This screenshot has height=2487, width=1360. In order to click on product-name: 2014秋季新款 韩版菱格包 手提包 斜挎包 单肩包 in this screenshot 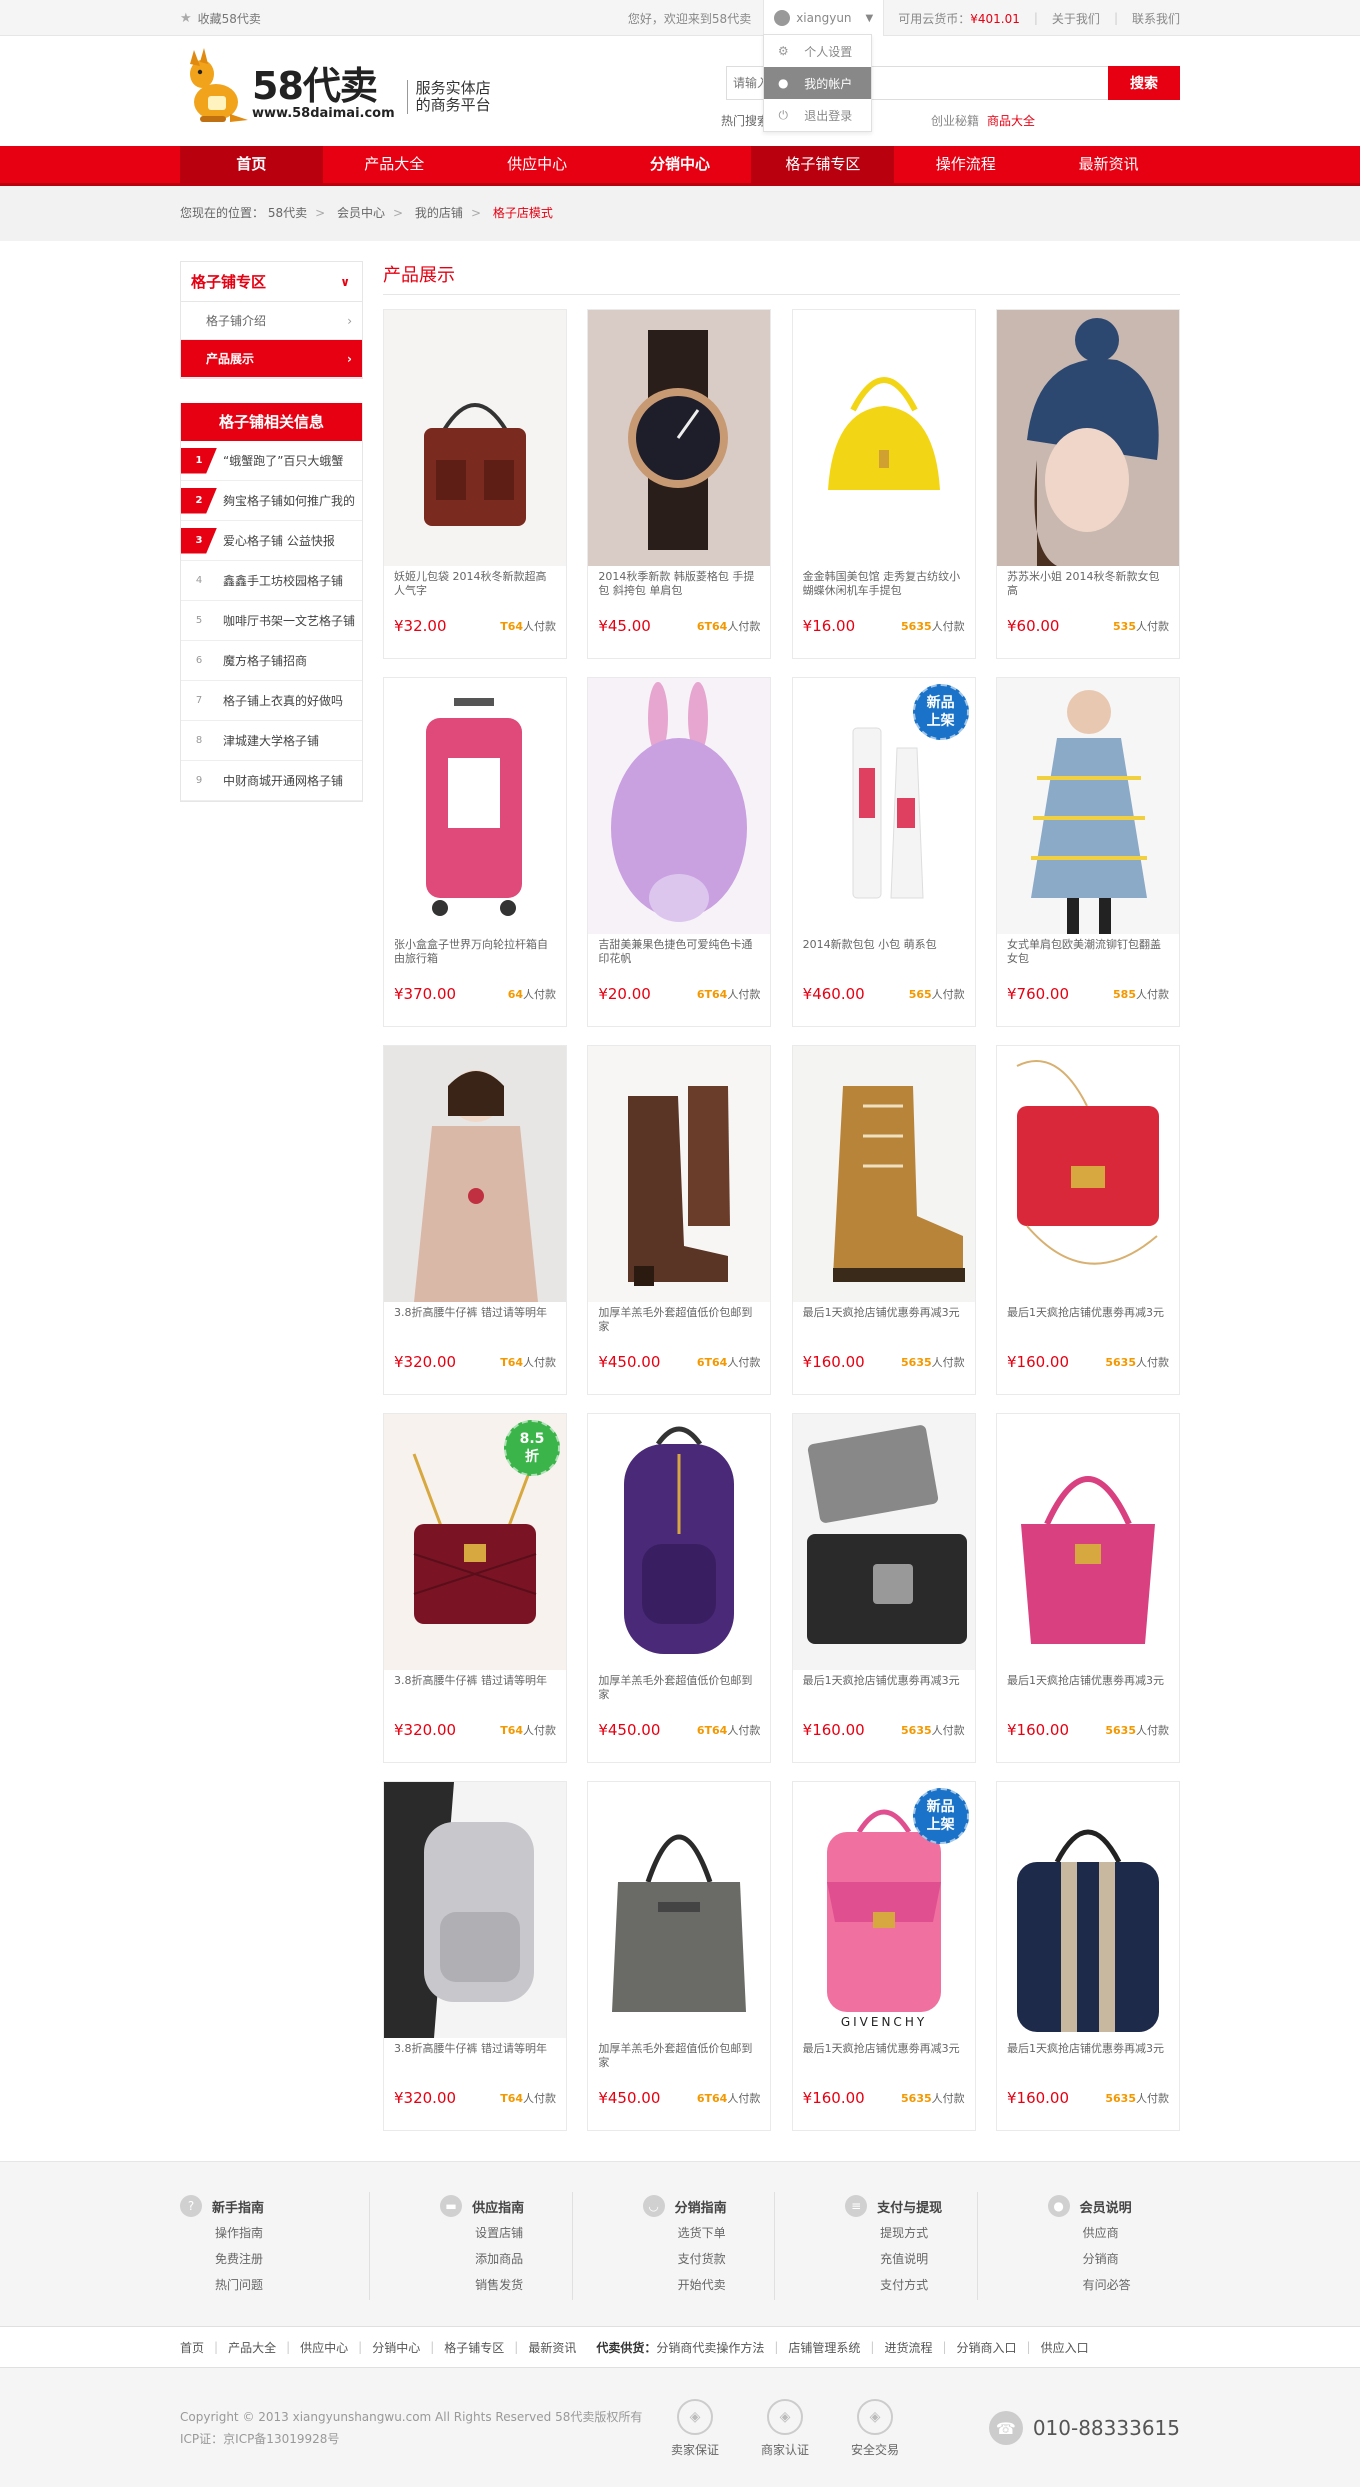, I will do `click(679, 581)`.